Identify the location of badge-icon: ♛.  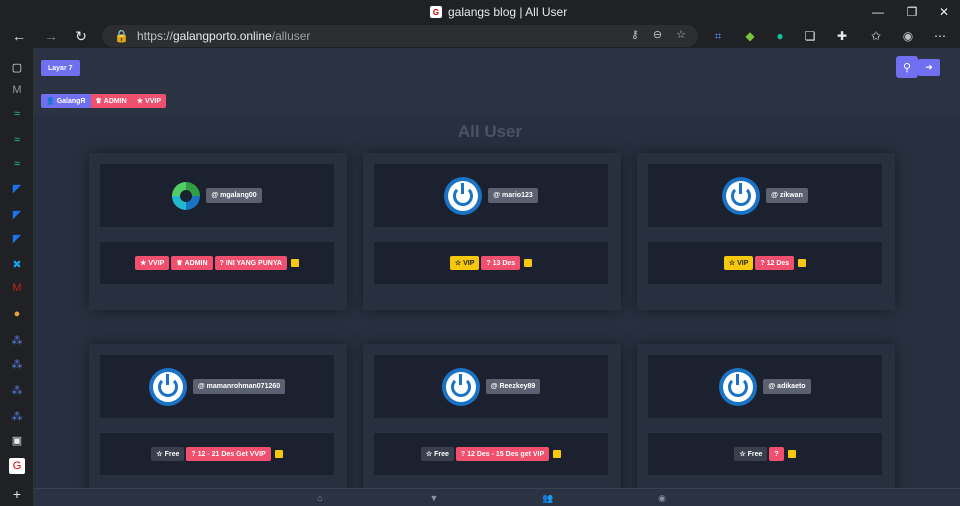
(179, 263).